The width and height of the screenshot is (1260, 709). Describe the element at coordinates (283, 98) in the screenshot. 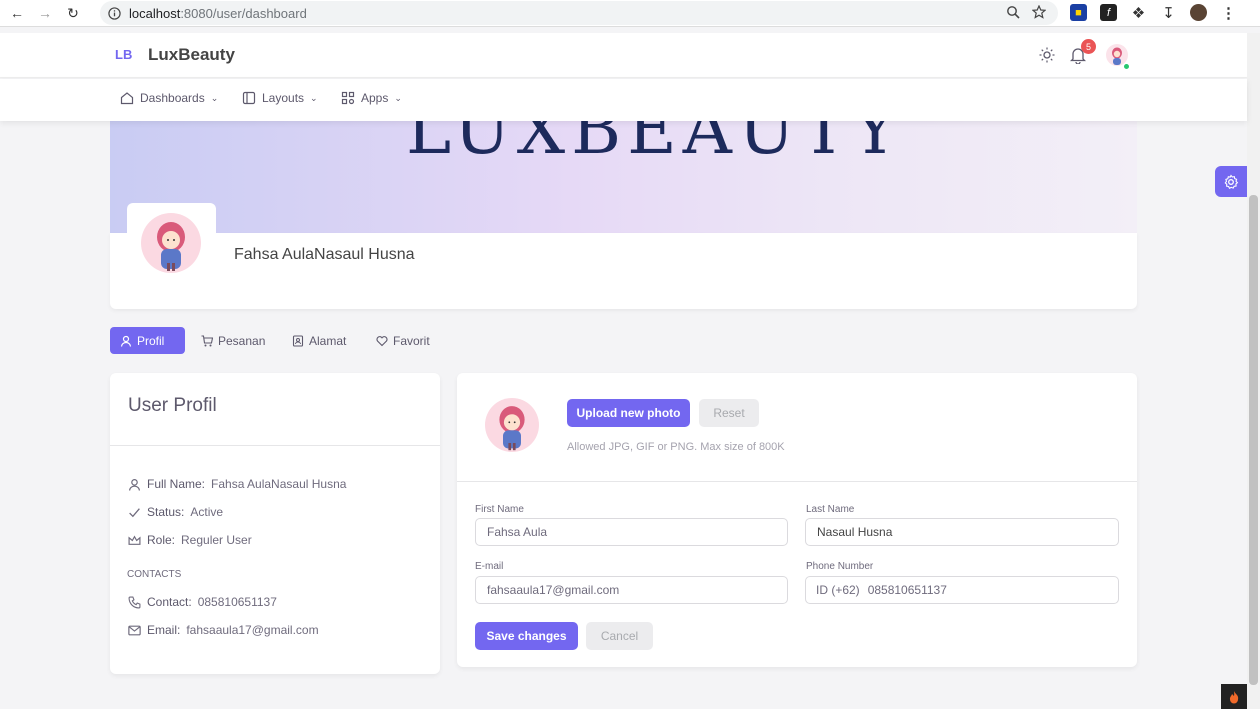

I see `menu-layouts-label: Layouts` at that location.